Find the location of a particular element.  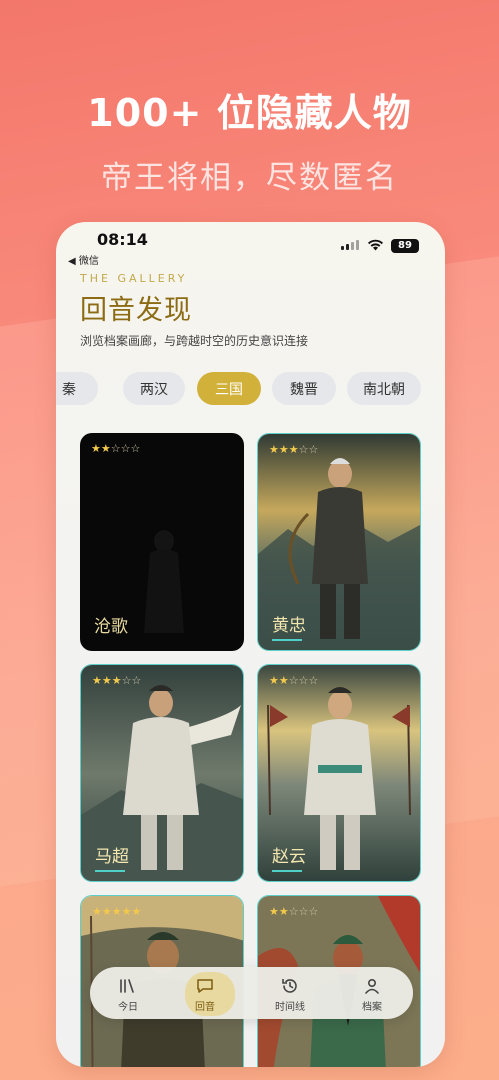

character-card: ★★★☆☆ 黄忠 is located at coordinates (339, 542).